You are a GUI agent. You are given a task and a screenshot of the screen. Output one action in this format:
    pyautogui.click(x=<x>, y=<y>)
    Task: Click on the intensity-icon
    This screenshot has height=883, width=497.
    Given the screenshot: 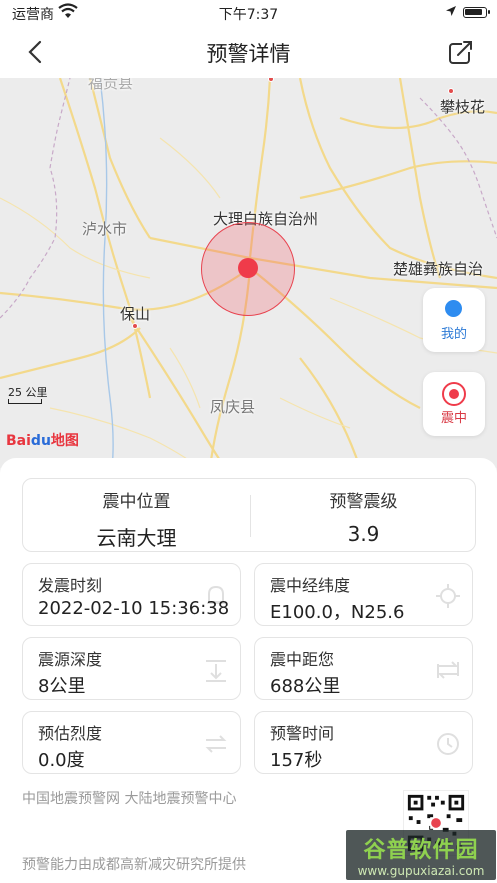 What is the action you would take?
    pyautogui.click(x=216, y=744)
    